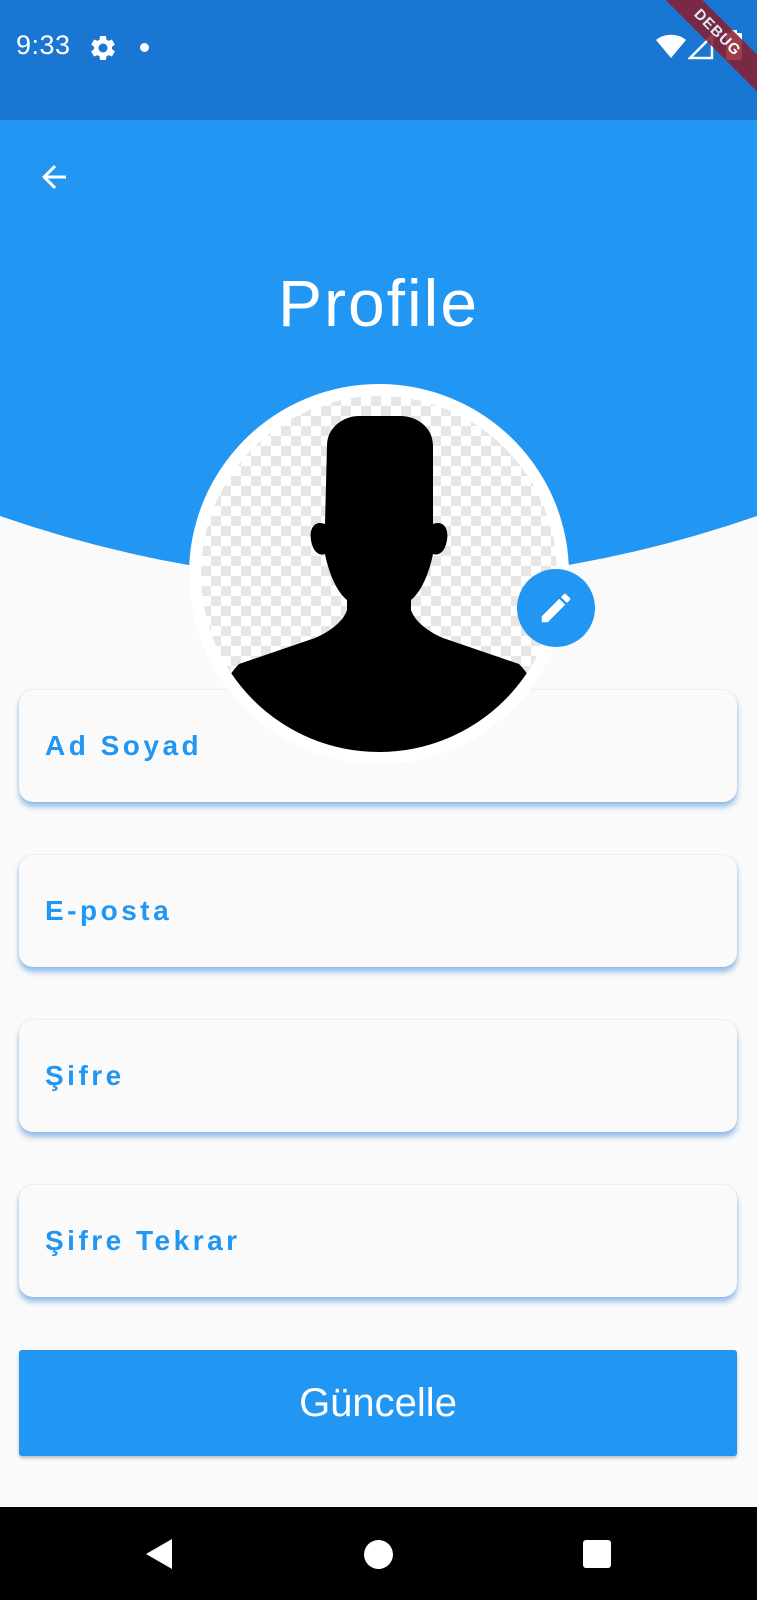 This screenshot has width=757, height=1600. I want to click on arrow-back-icon, so click(54, 177).